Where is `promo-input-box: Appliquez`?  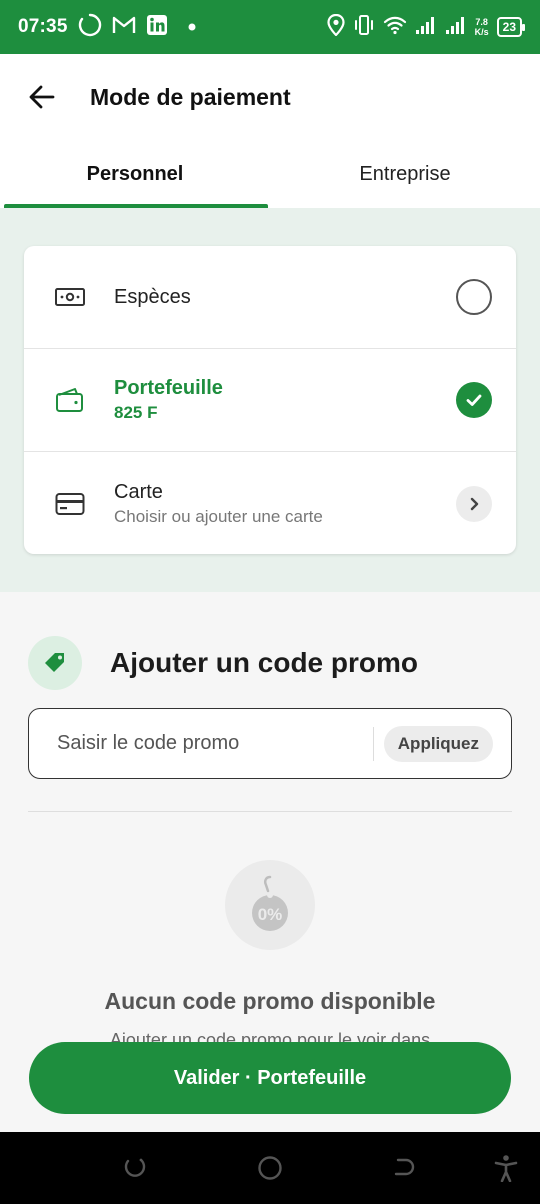 promo-input-box: Appliquez is located at coordinates (270, 743).